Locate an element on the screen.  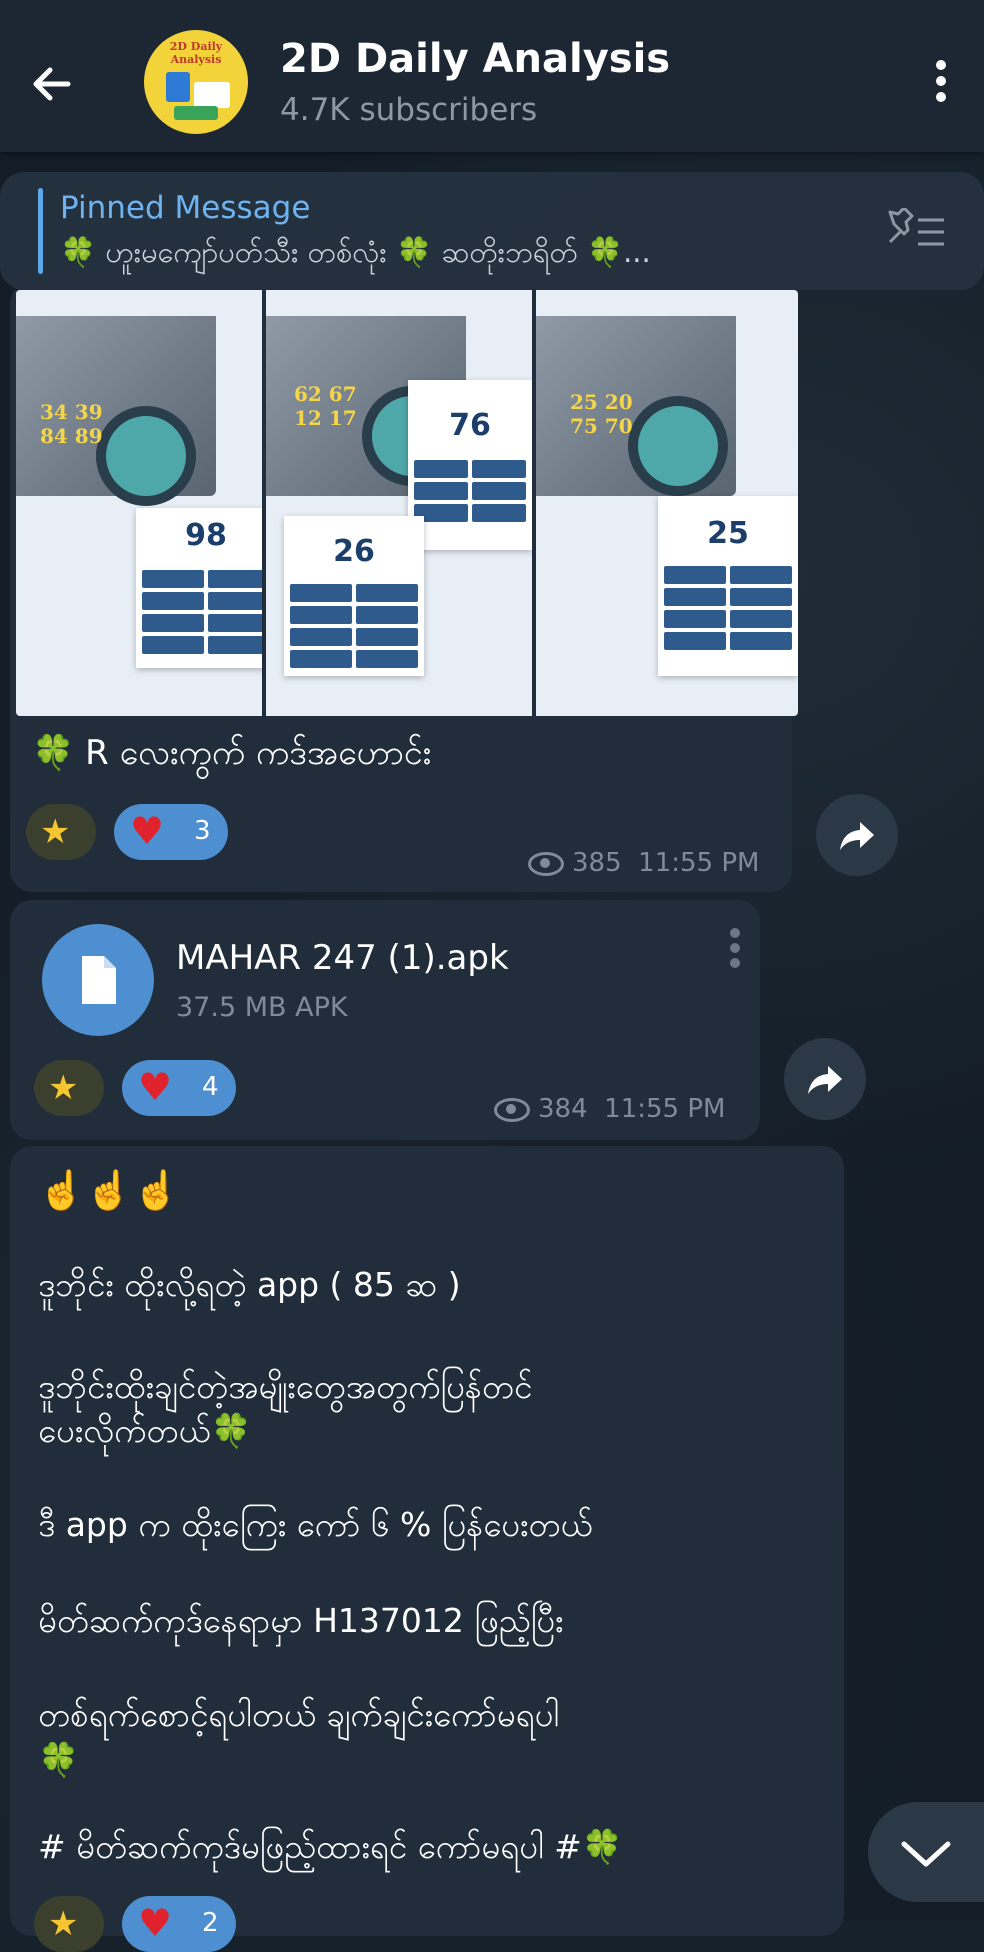
pinned-indicator is located at coordinates (40, 231).